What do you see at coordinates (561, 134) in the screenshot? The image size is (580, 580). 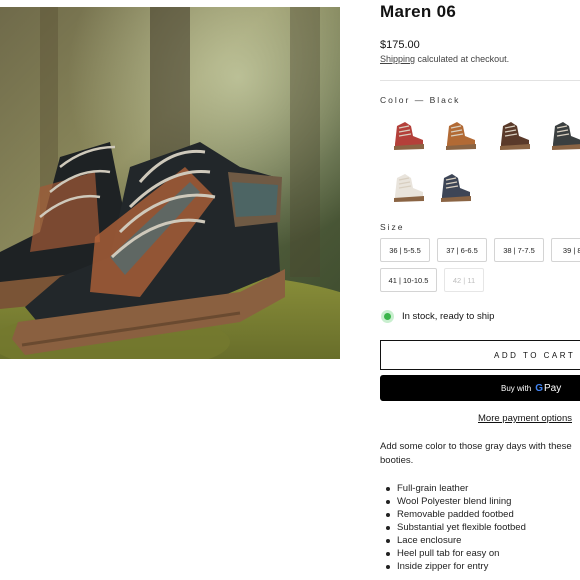 I see `color-swatch-black` at bounding box center [561, 134].